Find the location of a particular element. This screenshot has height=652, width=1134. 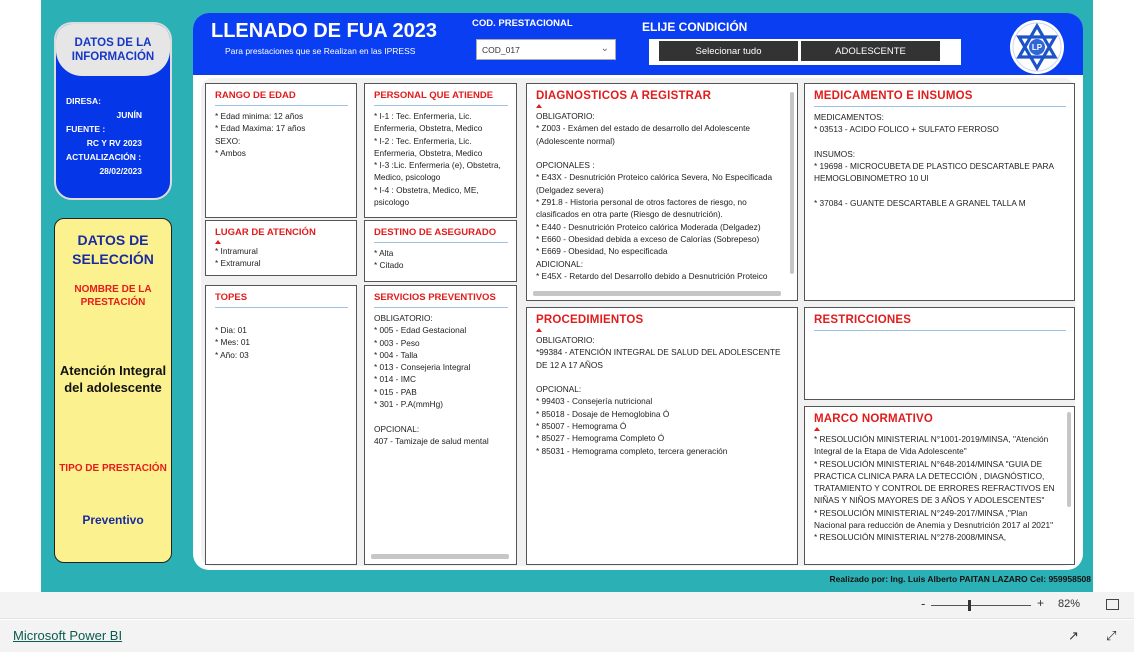

zoom-slider-thumb is located at coordinates (969, 605).